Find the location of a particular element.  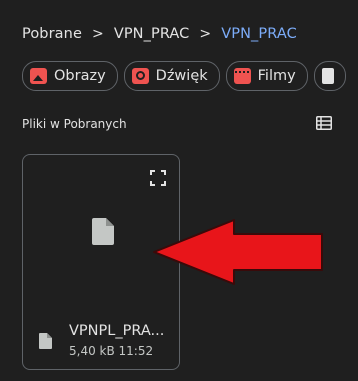

filter-chips: Obrazy Dźwięk Filmy is located at coordinates (184, 76).